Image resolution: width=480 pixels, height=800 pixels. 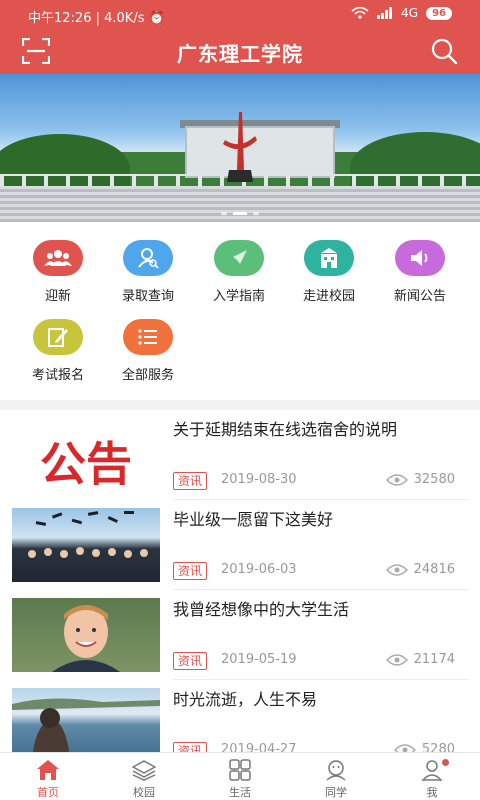 What do you see at coordinates (259, 569) in the screenshot?
I see `news-date: 2019-06-03` at bounding box center [259, 569].